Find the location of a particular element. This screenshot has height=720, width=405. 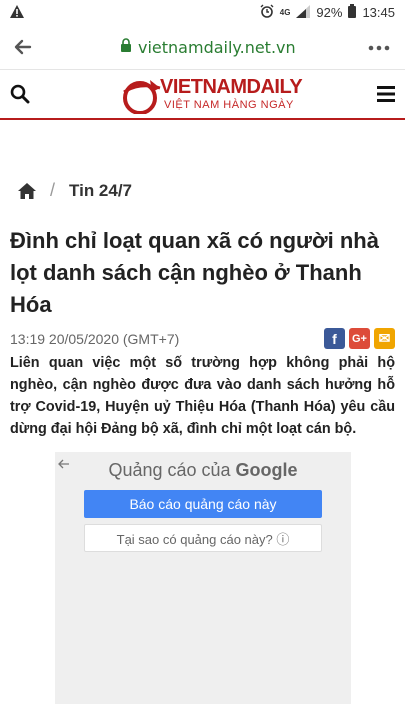

network-type: 4G is located at coordinates (285, 12).